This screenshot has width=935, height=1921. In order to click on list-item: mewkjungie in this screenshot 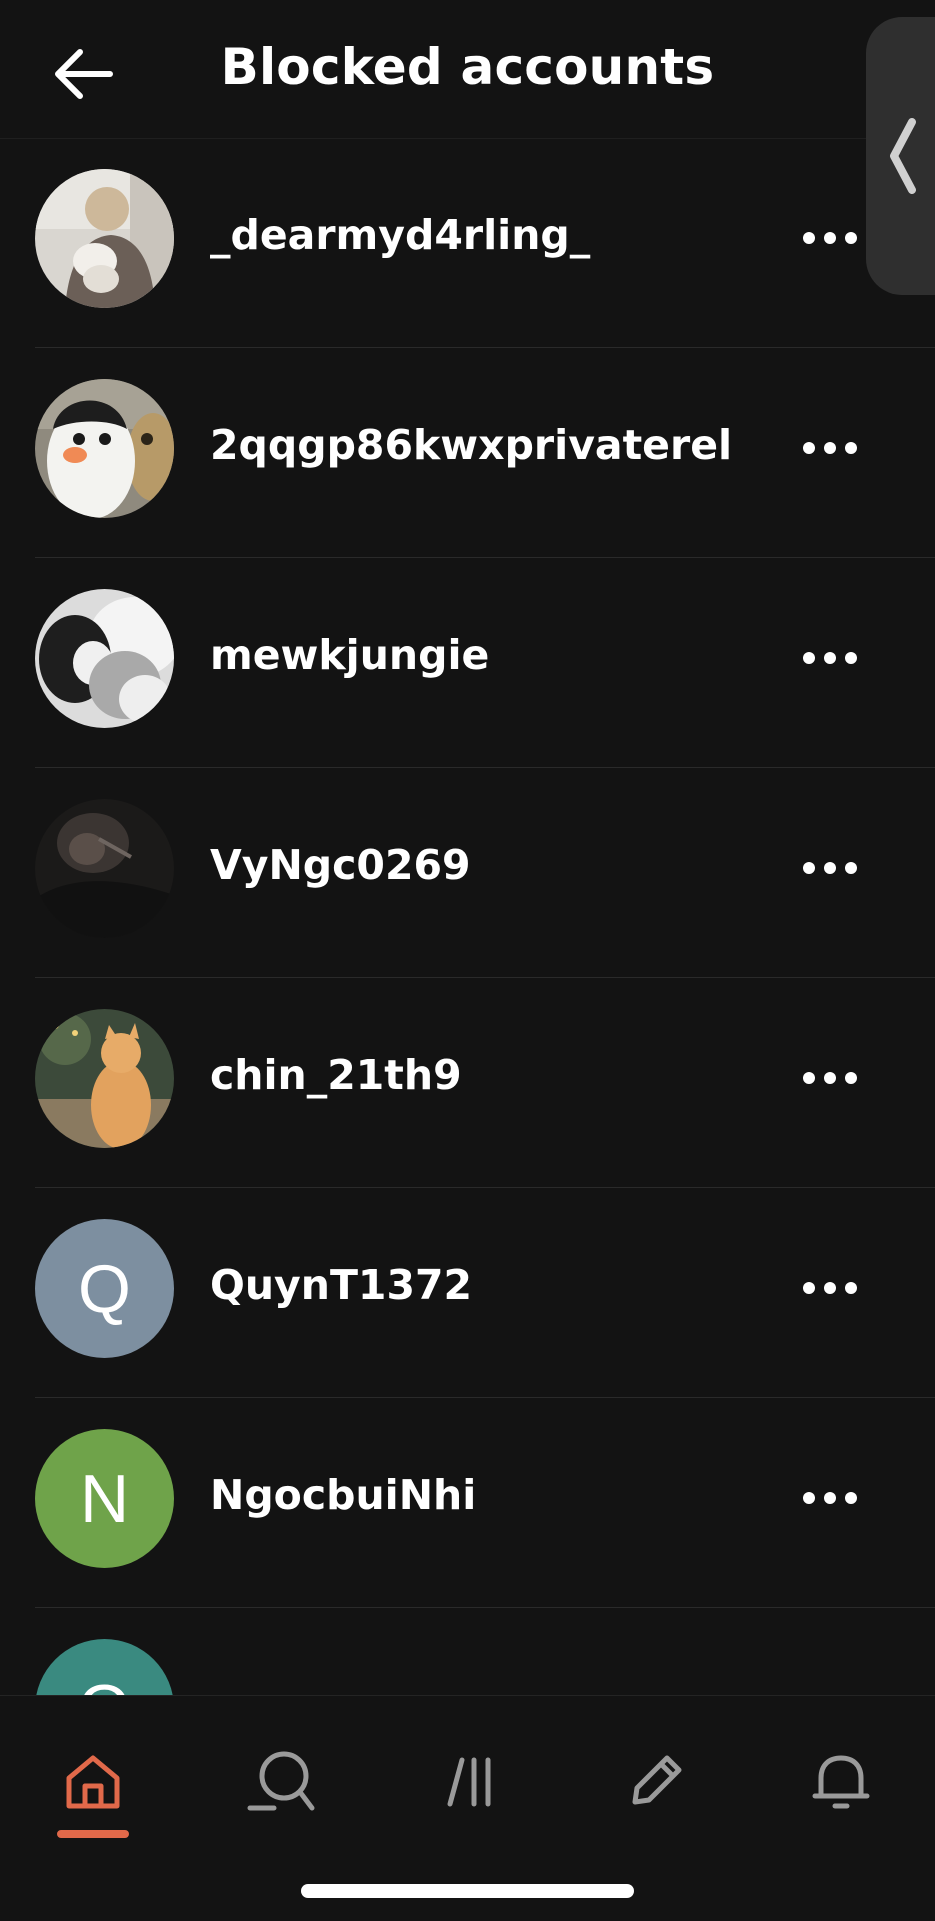, I will do `click(467, 663)`.